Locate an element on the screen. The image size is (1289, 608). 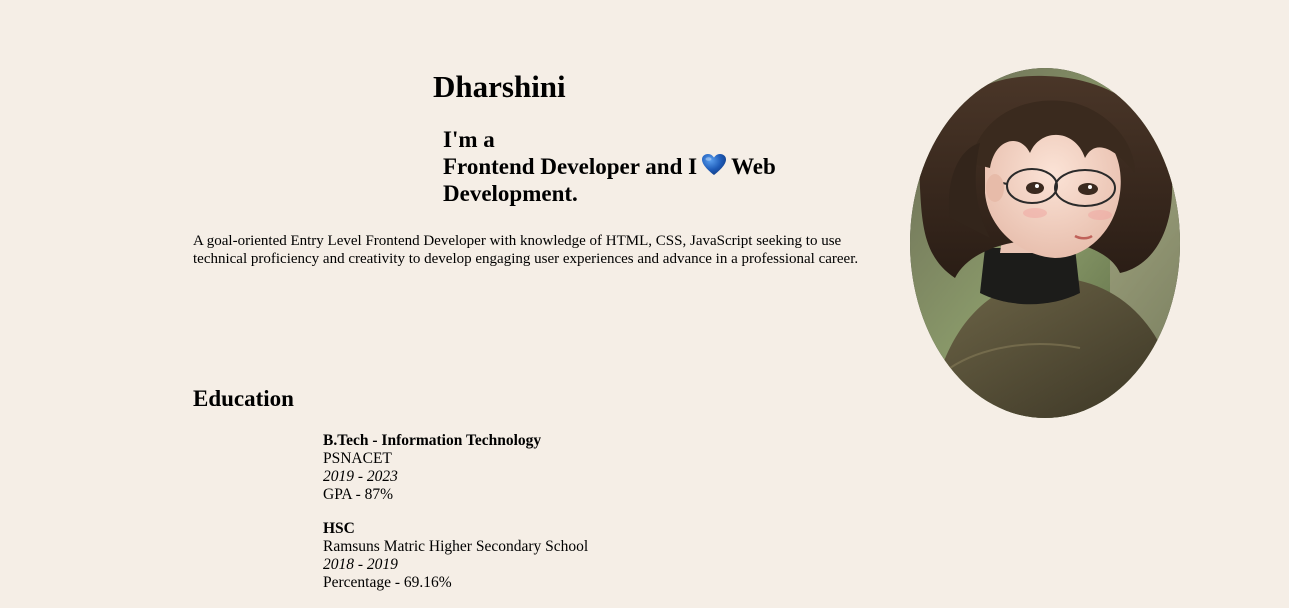
profile-photo is located at coordinates (1045, 243).